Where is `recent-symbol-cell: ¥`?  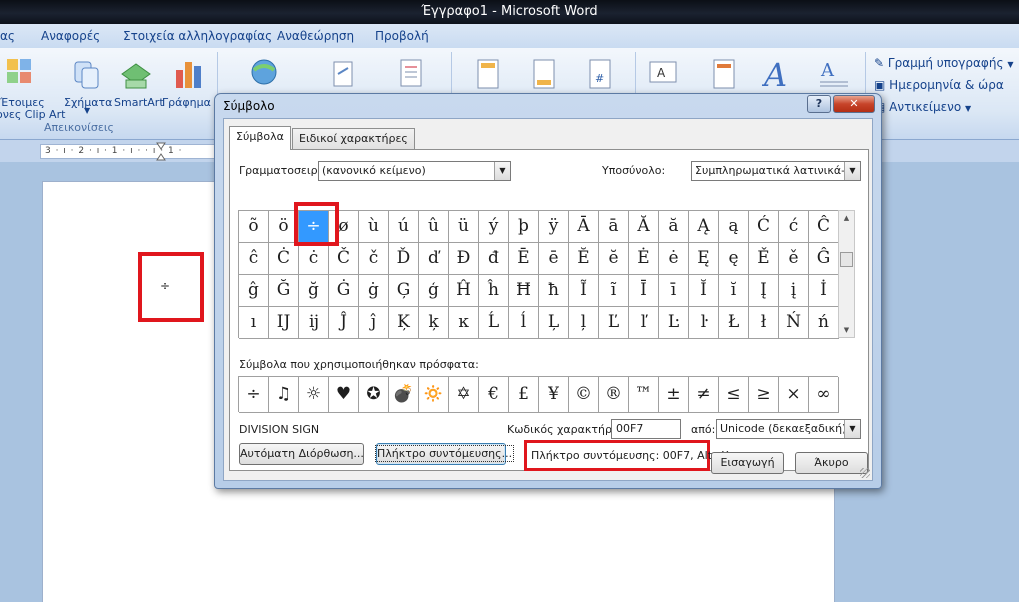 recent-symbol-cell: ¥ is located at coordinates (554, 395).